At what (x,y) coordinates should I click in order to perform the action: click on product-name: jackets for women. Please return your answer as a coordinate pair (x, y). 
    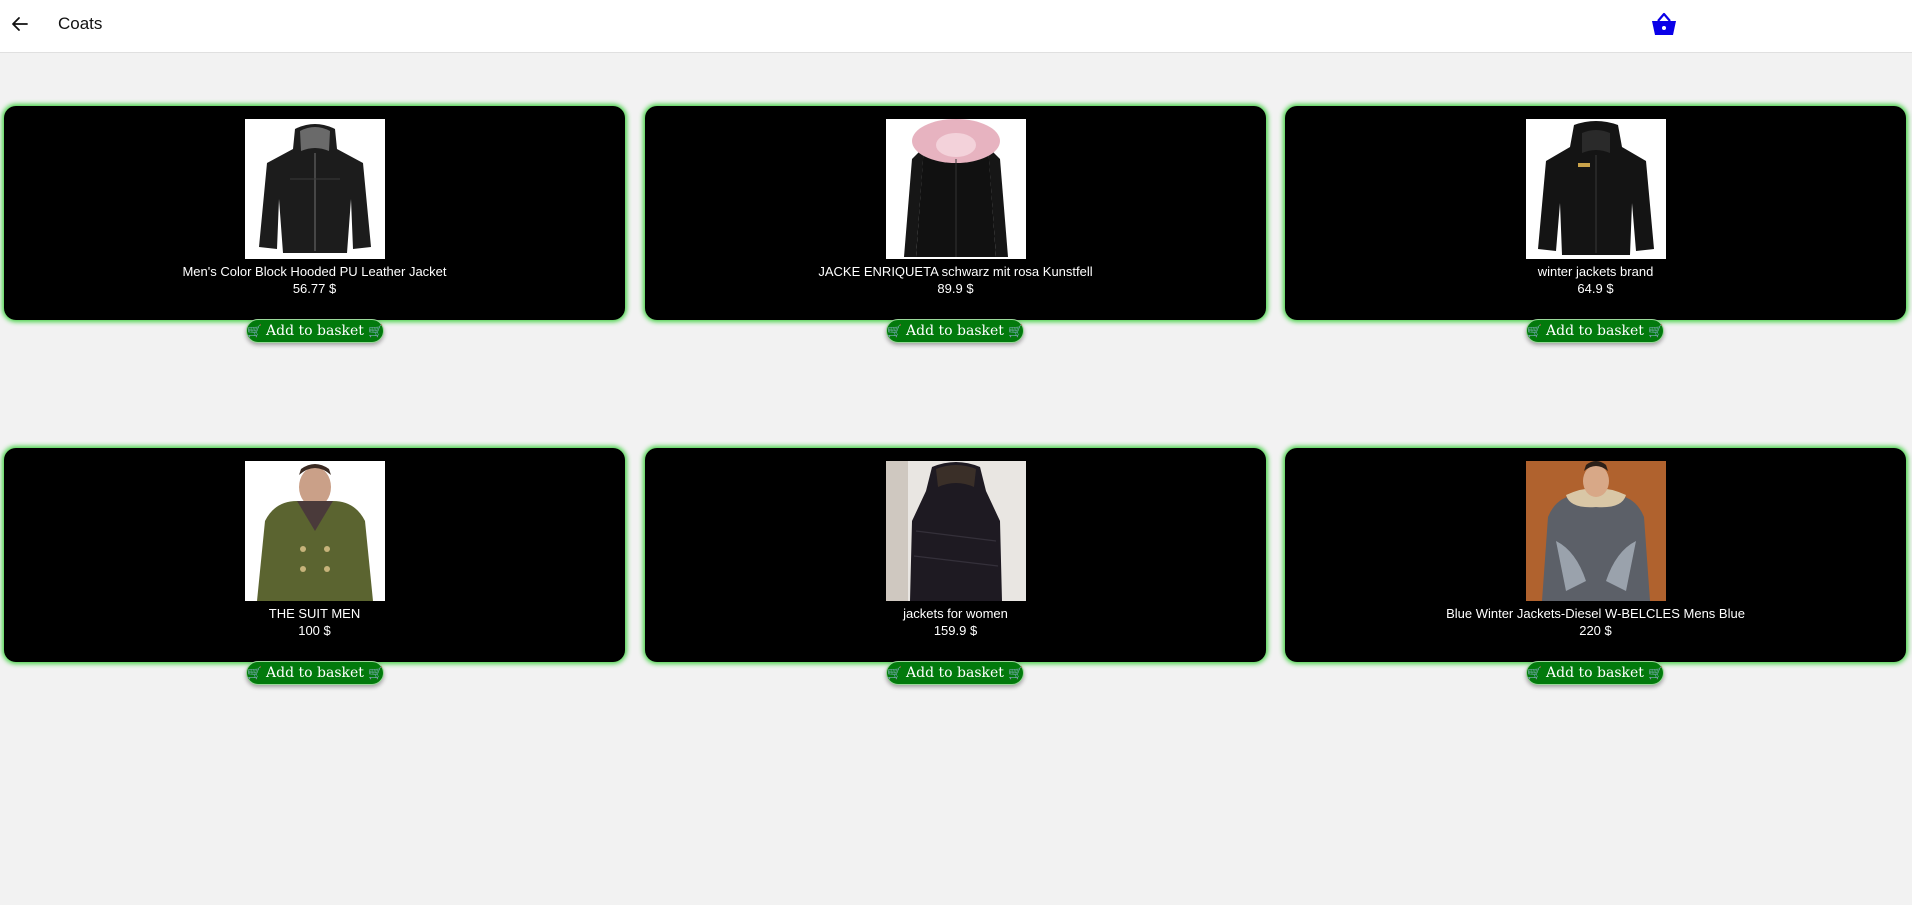
    Looking at the image, I should click on (955, 613).